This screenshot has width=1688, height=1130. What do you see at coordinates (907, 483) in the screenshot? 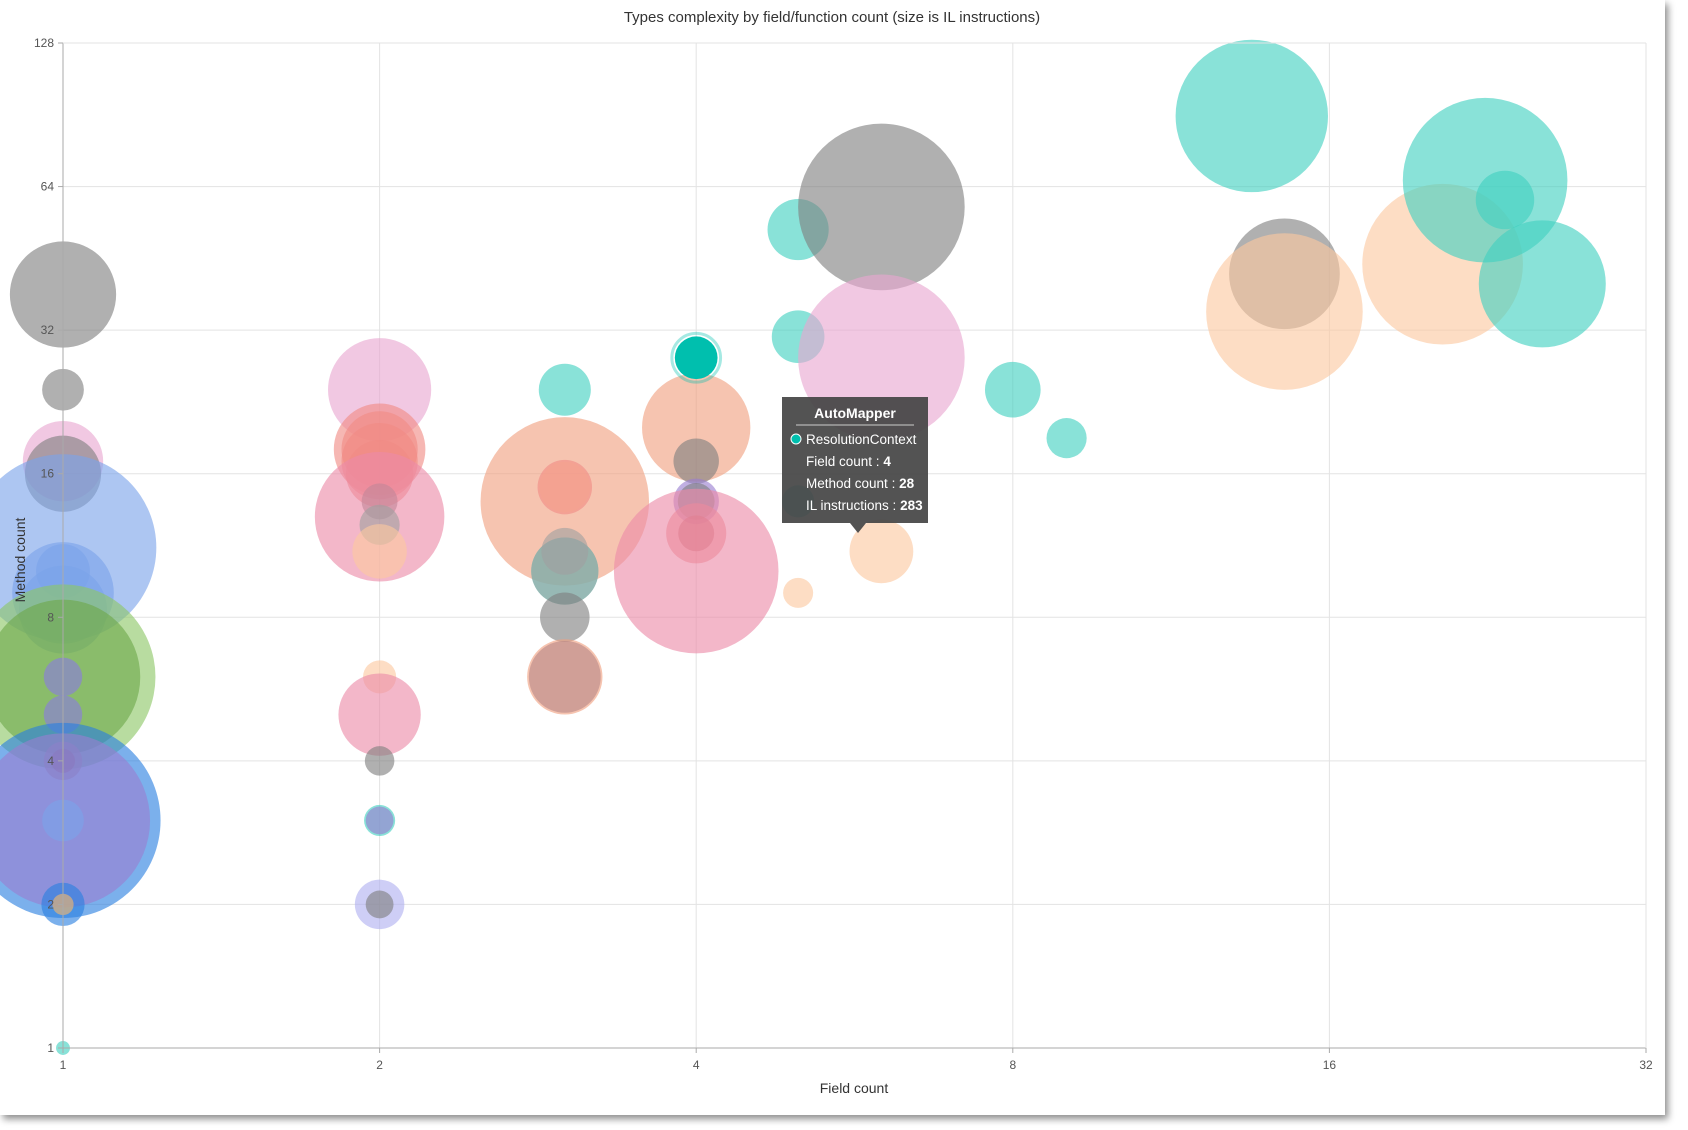
I see `tooltip-row-value: 28` at bounding box center [907, 483].